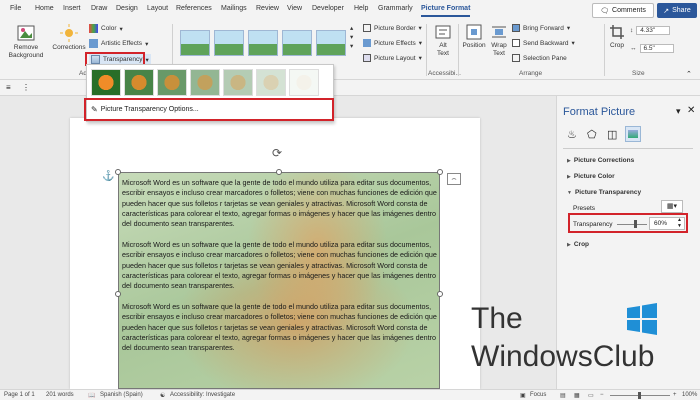 The width and height of the screenshot is (700, 400). Describe the element at coordinates (516, 43) in the screenshot. I see `send-backward-icon` at that location.